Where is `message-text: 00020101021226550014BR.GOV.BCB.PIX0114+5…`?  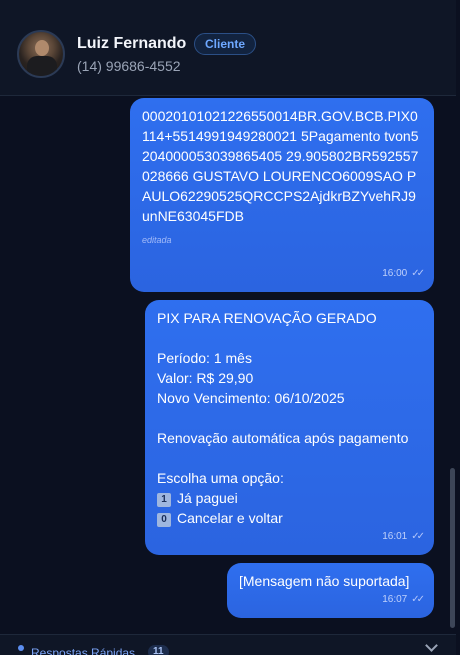 message-text: 00020101021226550014BR.GOV.BCB.PIX0114+5… is located at coordinates (280, 166).